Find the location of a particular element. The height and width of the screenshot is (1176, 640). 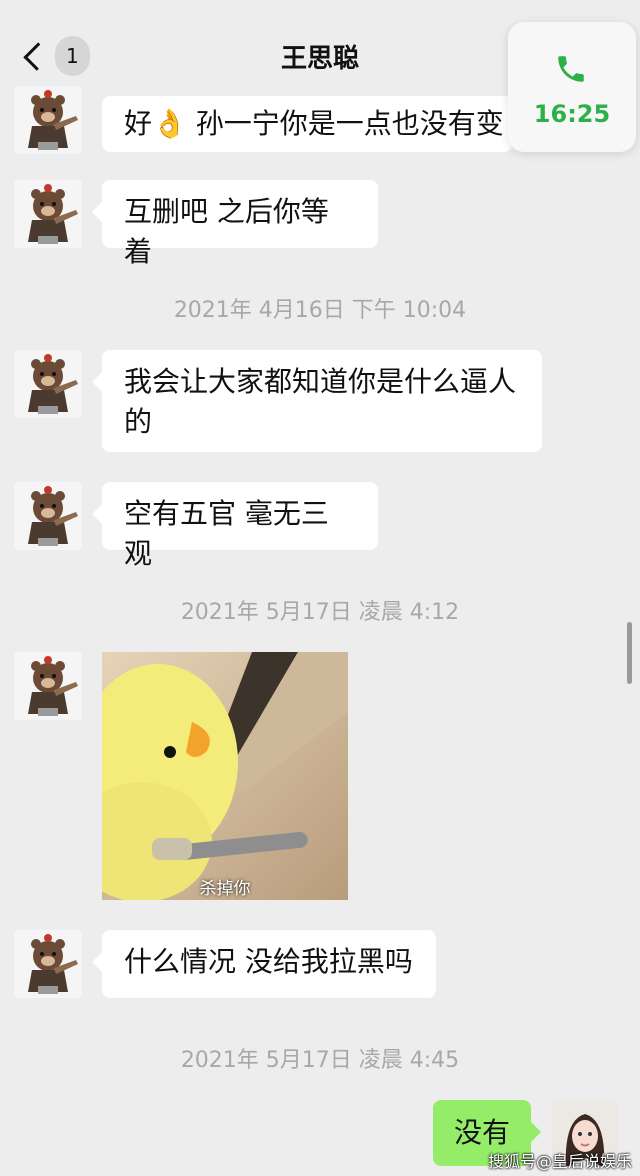

message-bubble: 什么情况 没给我拉黑吗 is located at coordinates (264, 964).